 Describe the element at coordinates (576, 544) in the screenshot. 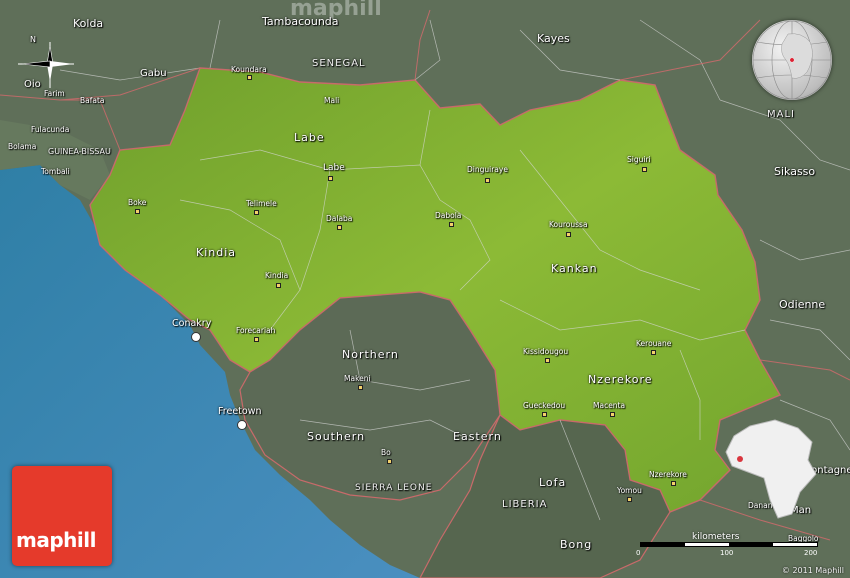

I see `region-label: Bong` at that location.